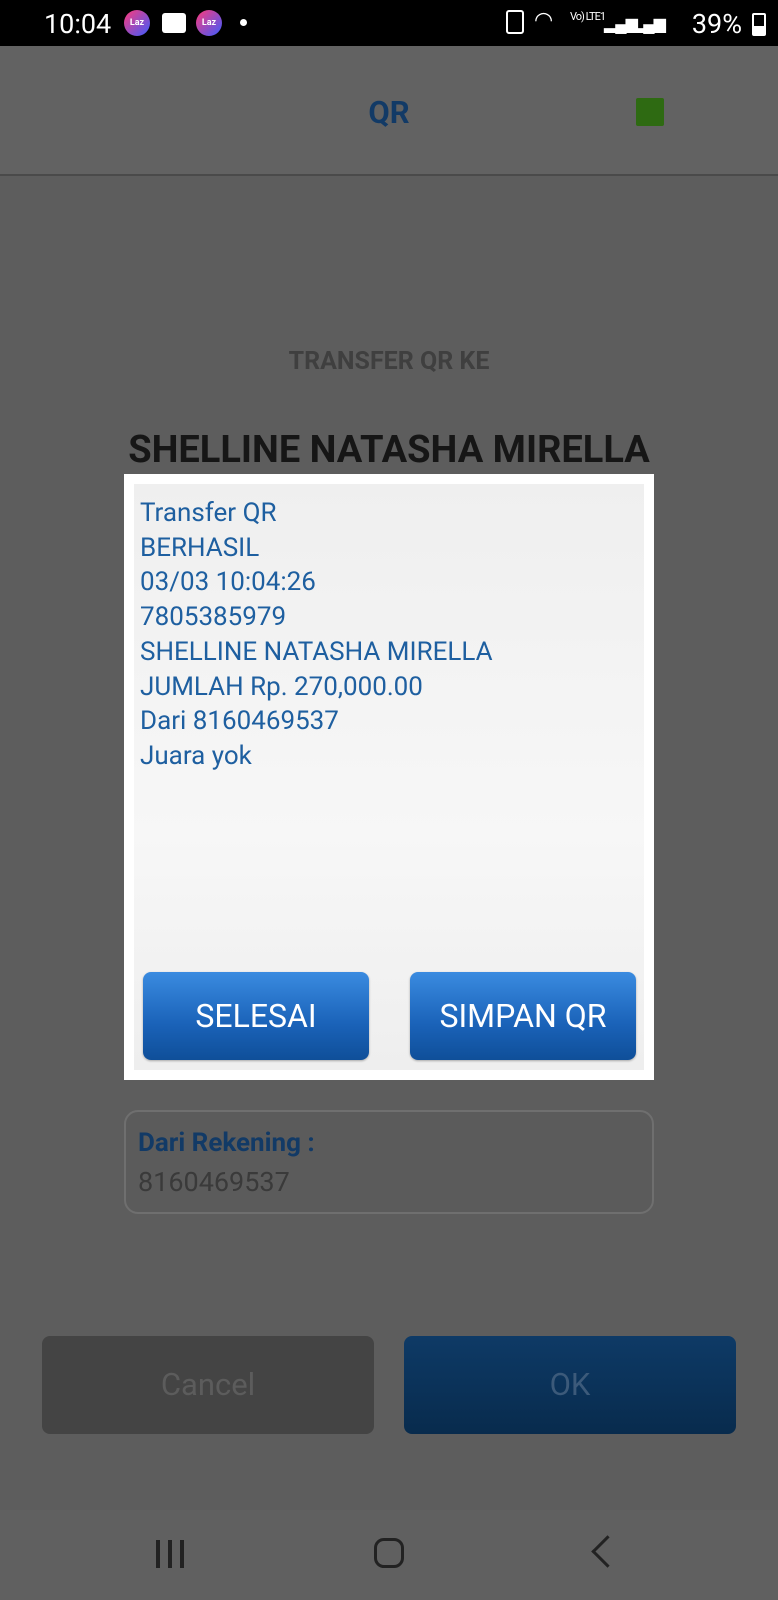 This screenshot has width=778, height=1600. Describe the element at coordinates (281, 686) in the screenshot. I see `dialog-line: JUMLAH Rp. 270,000.00` at that location.